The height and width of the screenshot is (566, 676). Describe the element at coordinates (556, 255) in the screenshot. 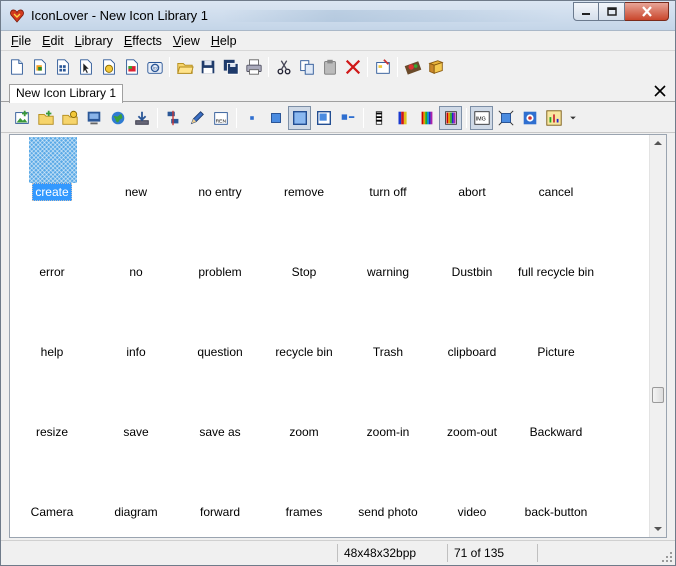

I see `library-icon-item: full recycle bin` at that location.